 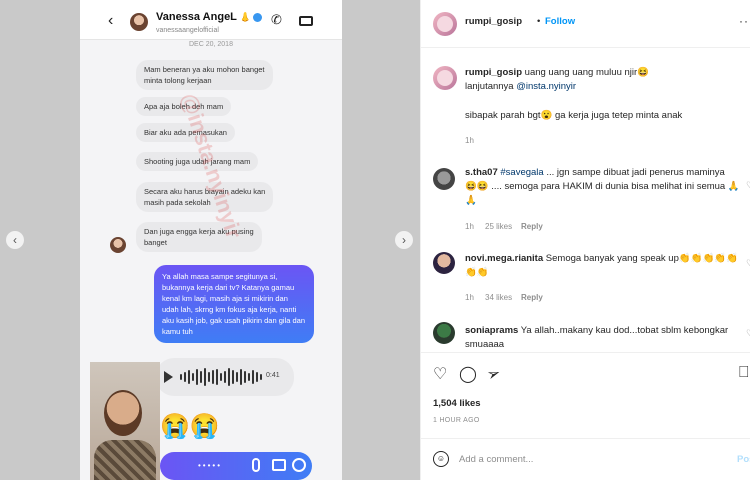 I want to click on crying-emoji-reactions: 😭😭, so click(x=190, y=426).